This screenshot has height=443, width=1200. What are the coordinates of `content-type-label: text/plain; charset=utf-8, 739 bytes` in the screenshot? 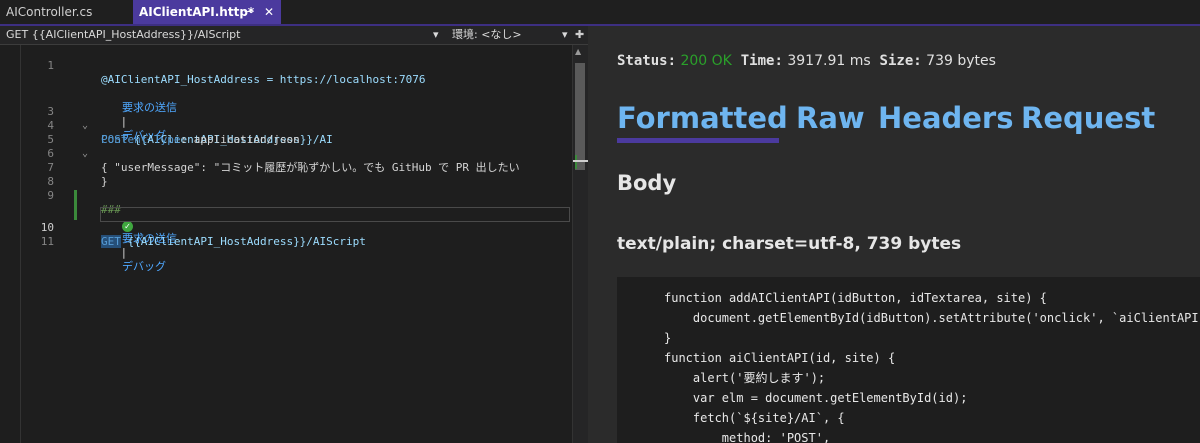 It's located at (789, 244).